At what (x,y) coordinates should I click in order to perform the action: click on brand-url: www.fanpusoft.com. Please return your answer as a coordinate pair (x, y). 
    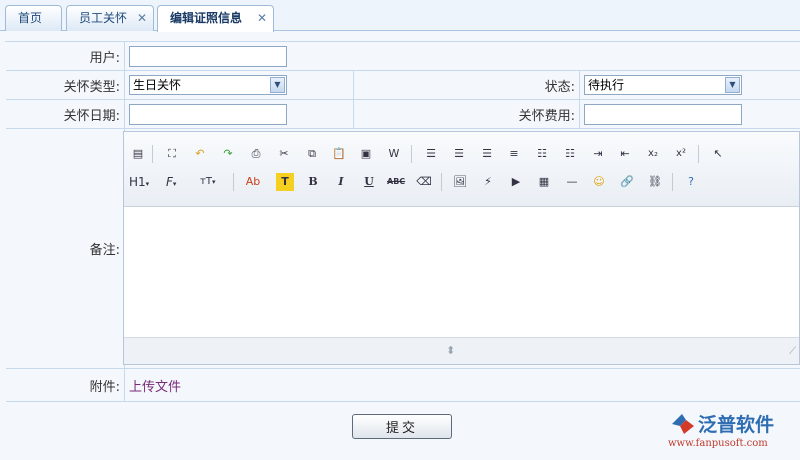
    Looking at the image, I should click on (718, 443).